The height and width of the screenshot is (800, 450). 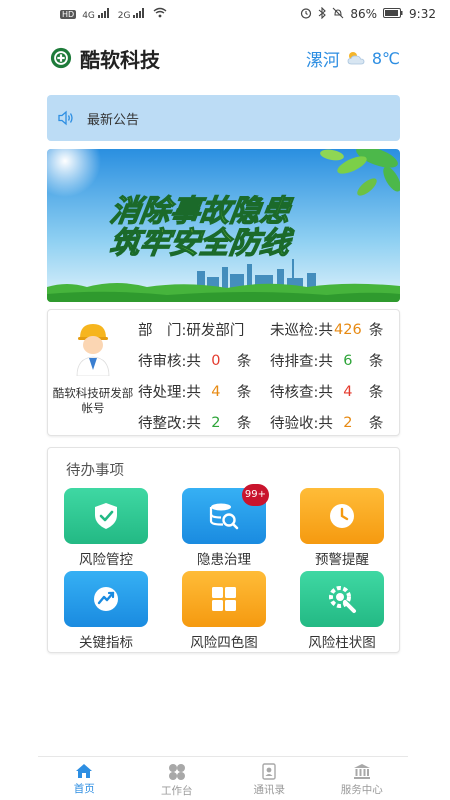 What do you see at coordinates (204, 391) in the screenshot?
I see `stat-pending-handle: 待处理: 共 4 条` at bounding box center [204, 391].